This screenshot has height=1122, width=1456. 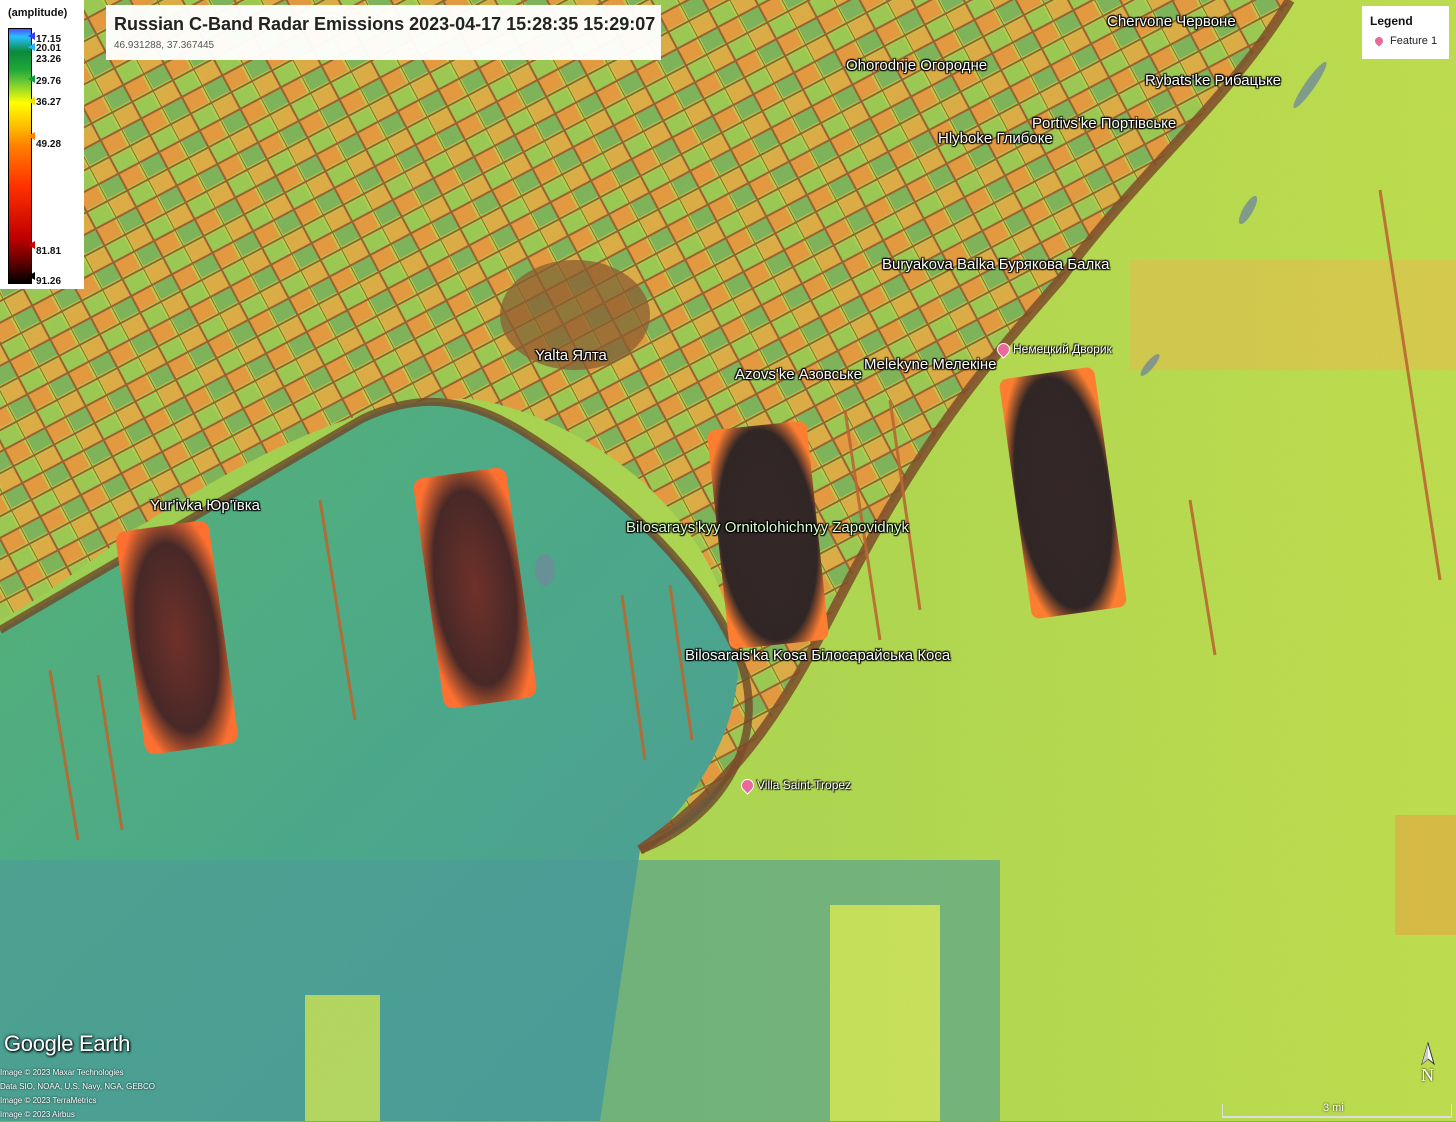 I want to click on distance-scale-bar: 3 mi, so click(x=1337, y=1110).